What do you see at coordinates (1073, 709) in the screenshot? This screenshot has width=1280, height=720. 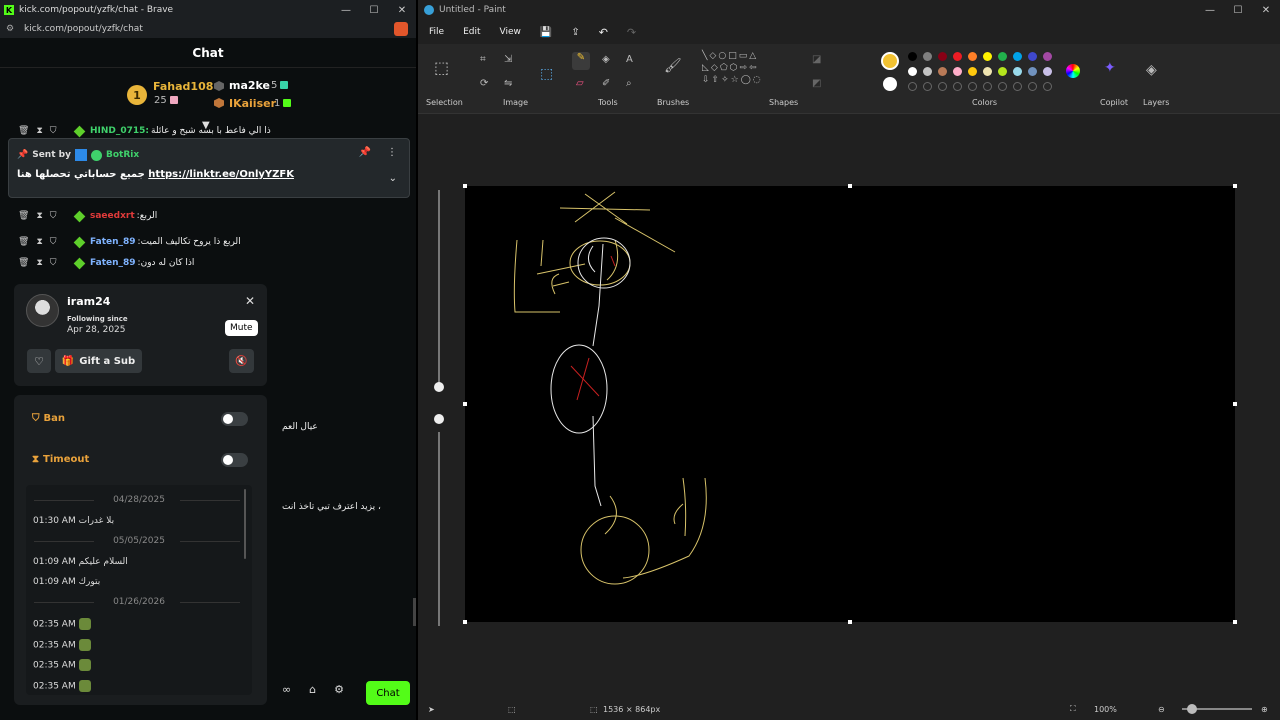 I see `fit-window-icon: ⛶` at bounding box center [1073, 709].